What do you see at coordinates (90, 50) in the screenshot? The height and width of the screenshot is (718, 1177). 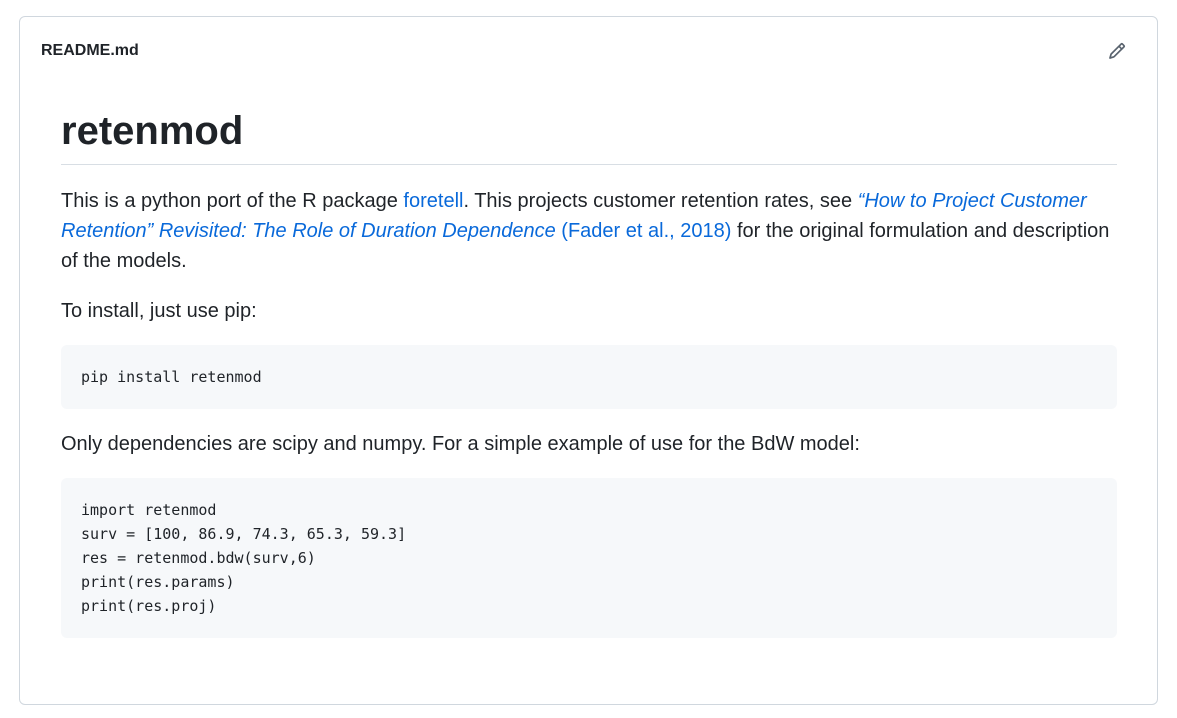 I see `readme-filename: README.md` at bounding box center [90, 50].